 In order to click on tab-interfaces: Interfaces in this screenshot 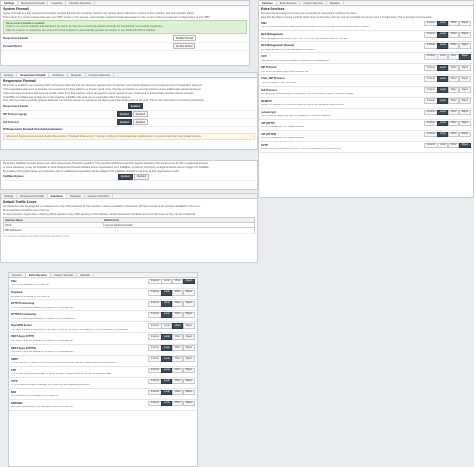, I will do `click(58, 75)`.